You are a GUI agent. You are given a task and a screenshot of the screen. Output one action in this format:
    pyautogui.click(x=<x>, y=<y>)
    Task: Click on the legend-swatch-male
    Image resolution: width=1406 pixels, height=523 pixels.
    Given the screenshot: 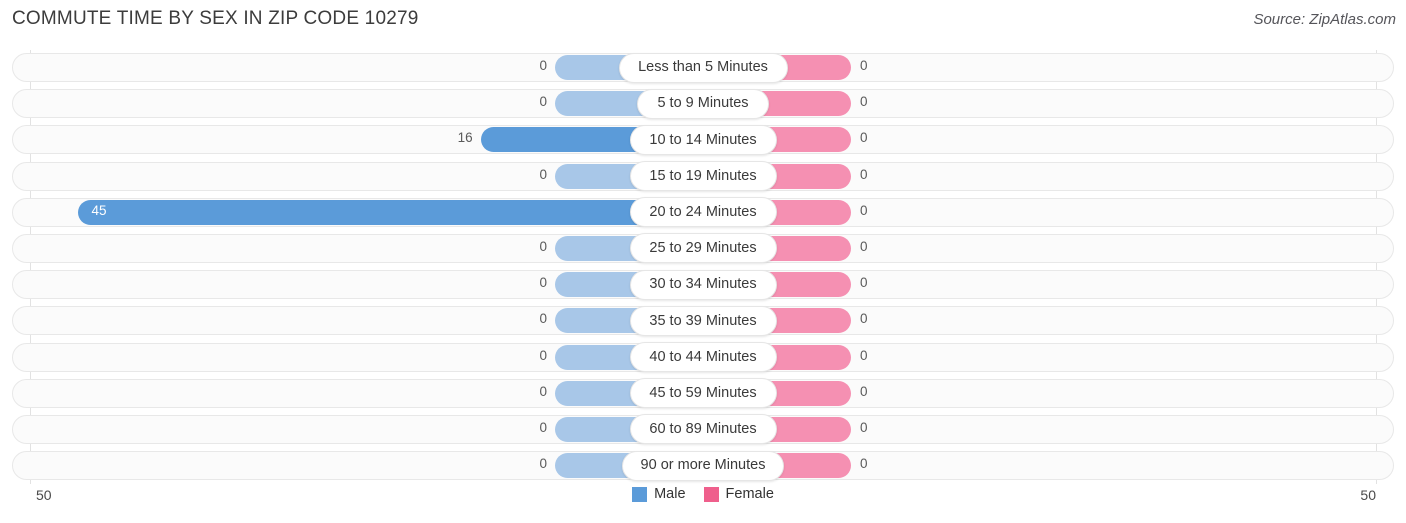 What is the action you would take?
    pyautogui.click(x=640, y=494)
    